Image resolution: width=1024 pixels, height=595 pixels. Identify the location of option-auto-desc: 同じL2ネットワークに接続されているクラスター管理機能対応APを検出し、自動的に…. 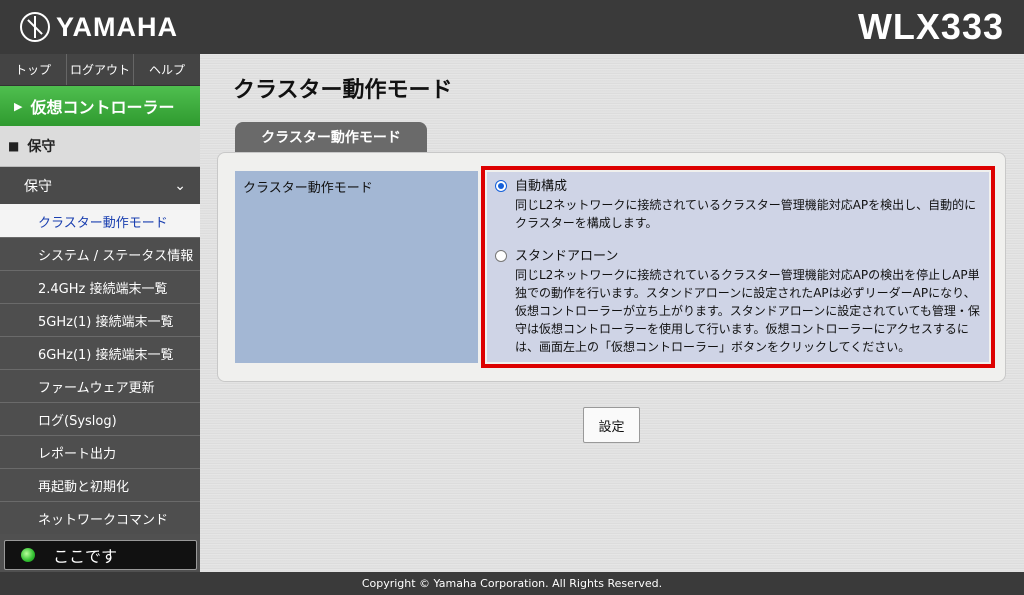
(745, 214).